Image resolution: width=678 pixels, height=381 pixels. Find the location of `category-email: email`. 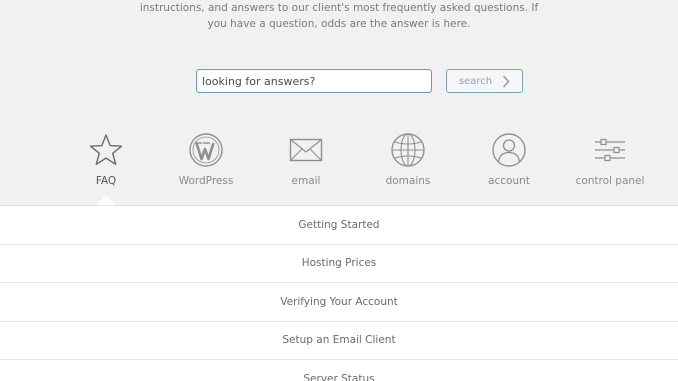

category-email: email is located at coordinates (306, 159).